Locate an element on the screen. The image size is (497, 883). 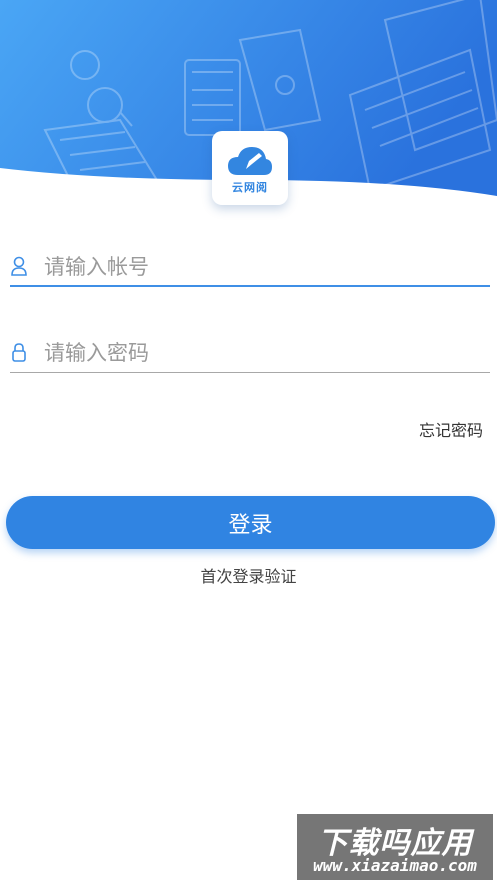
account-underline is located at coordinates (250, 286).